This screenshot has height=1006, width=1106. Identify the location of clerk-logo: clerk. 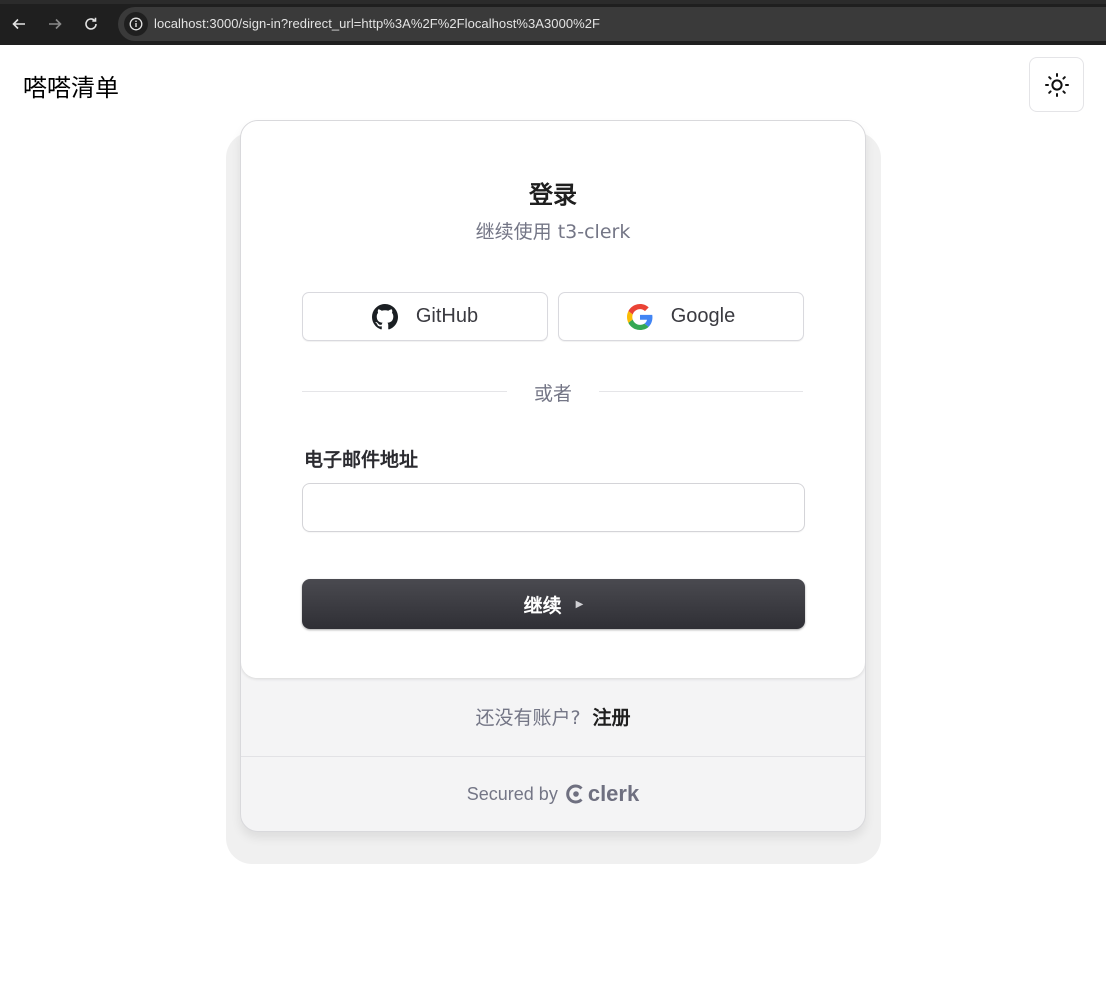
(602, 794).